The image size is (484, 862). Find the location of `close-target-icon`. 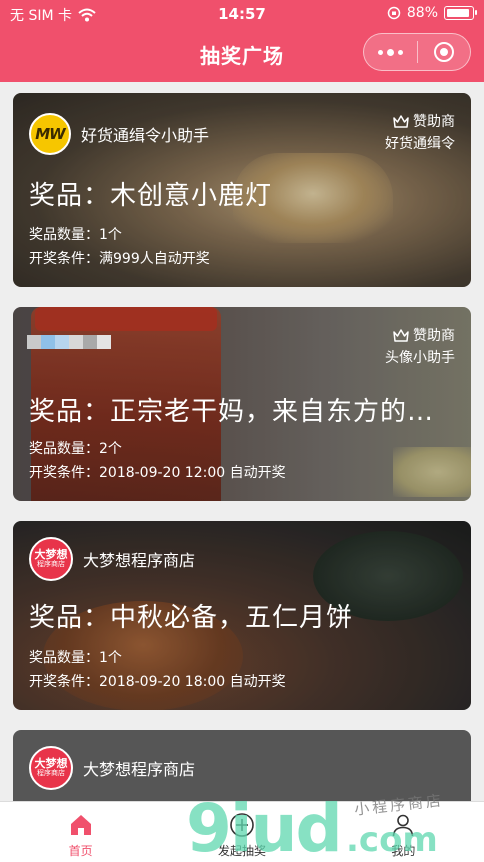

close-target-icon is located at coordinates (443, 52).